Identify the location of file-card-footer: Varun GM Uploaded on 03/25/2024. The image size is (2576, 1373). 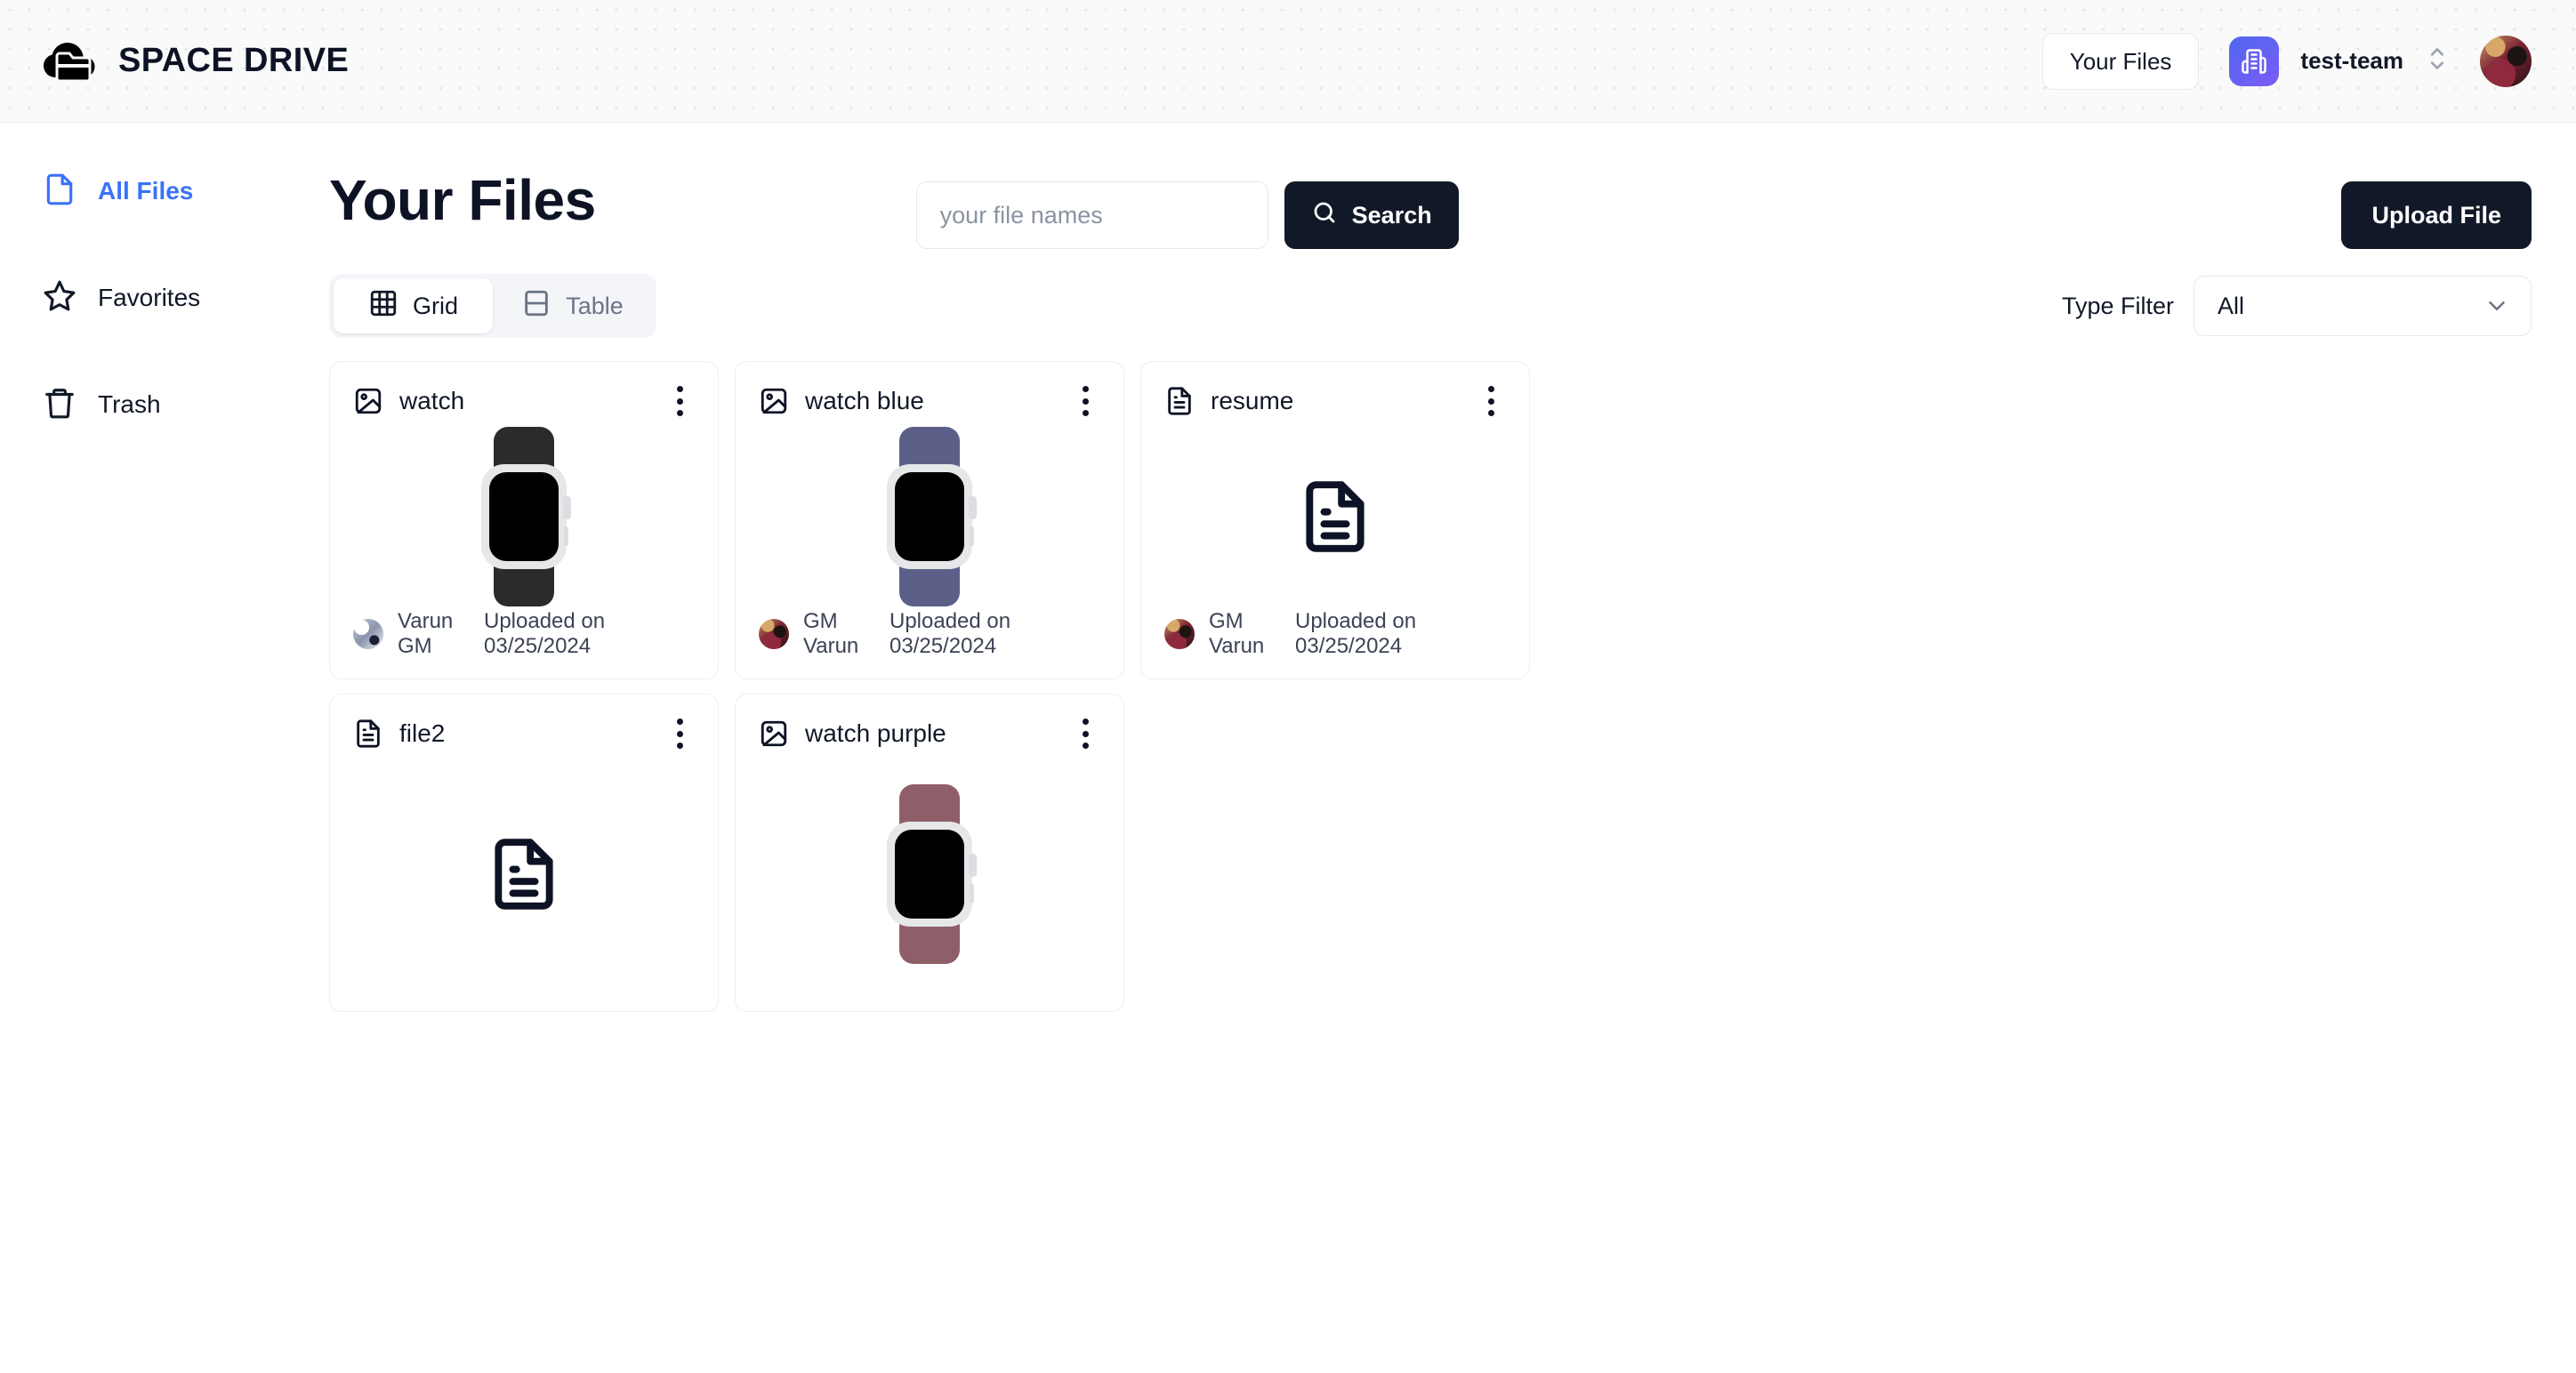
(524, 634).